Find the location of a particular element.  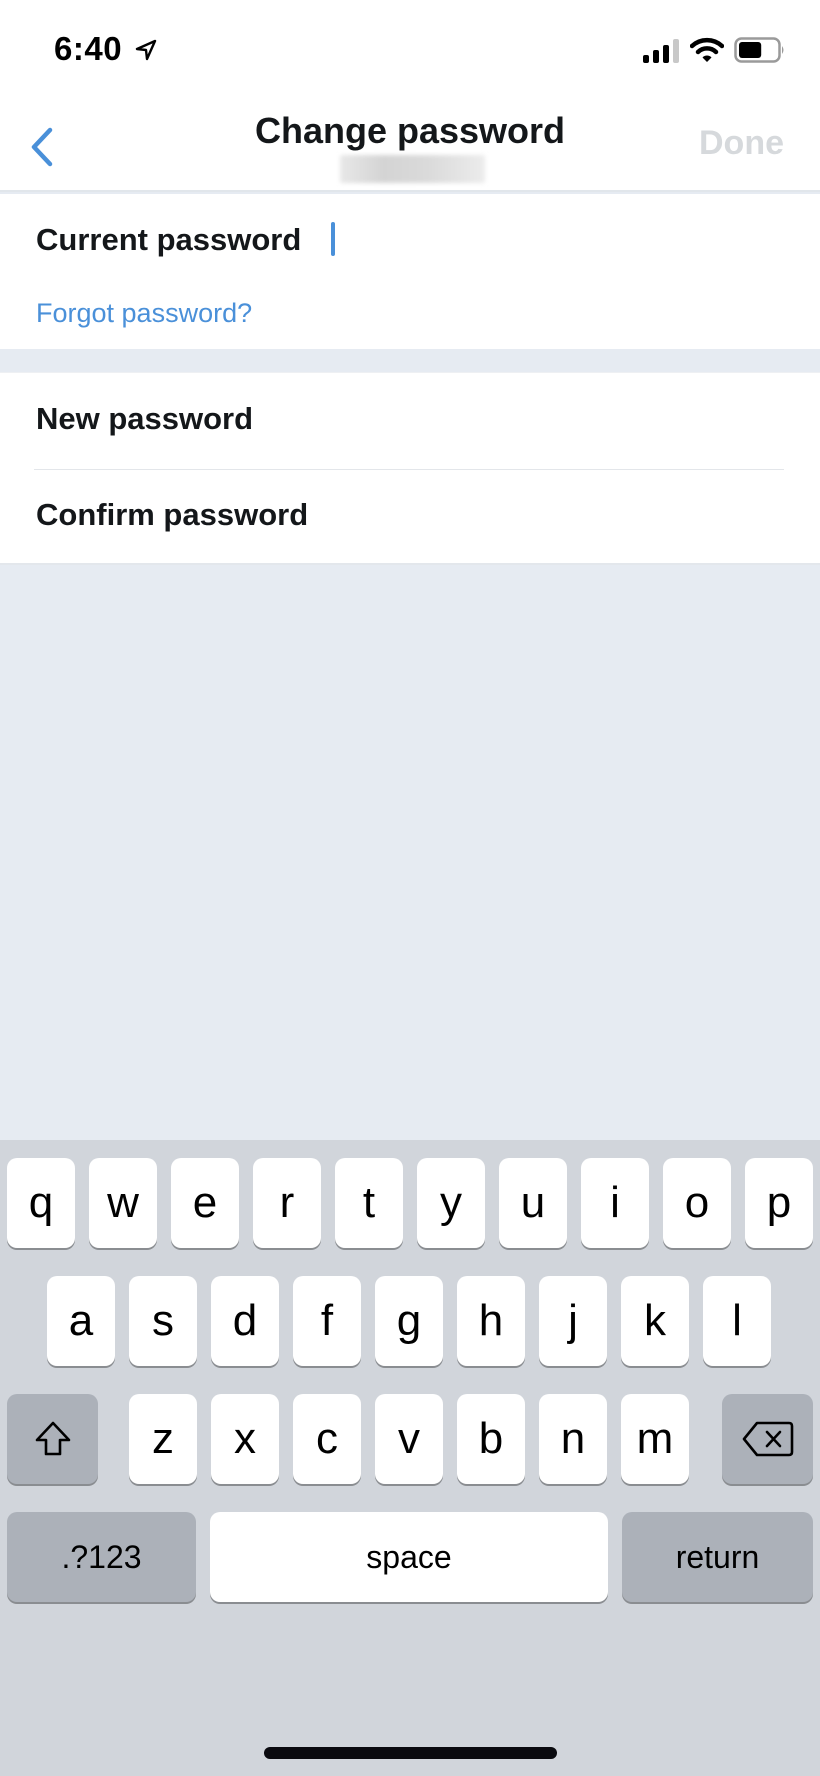

delete-key is located at coordinates (767, 1439).